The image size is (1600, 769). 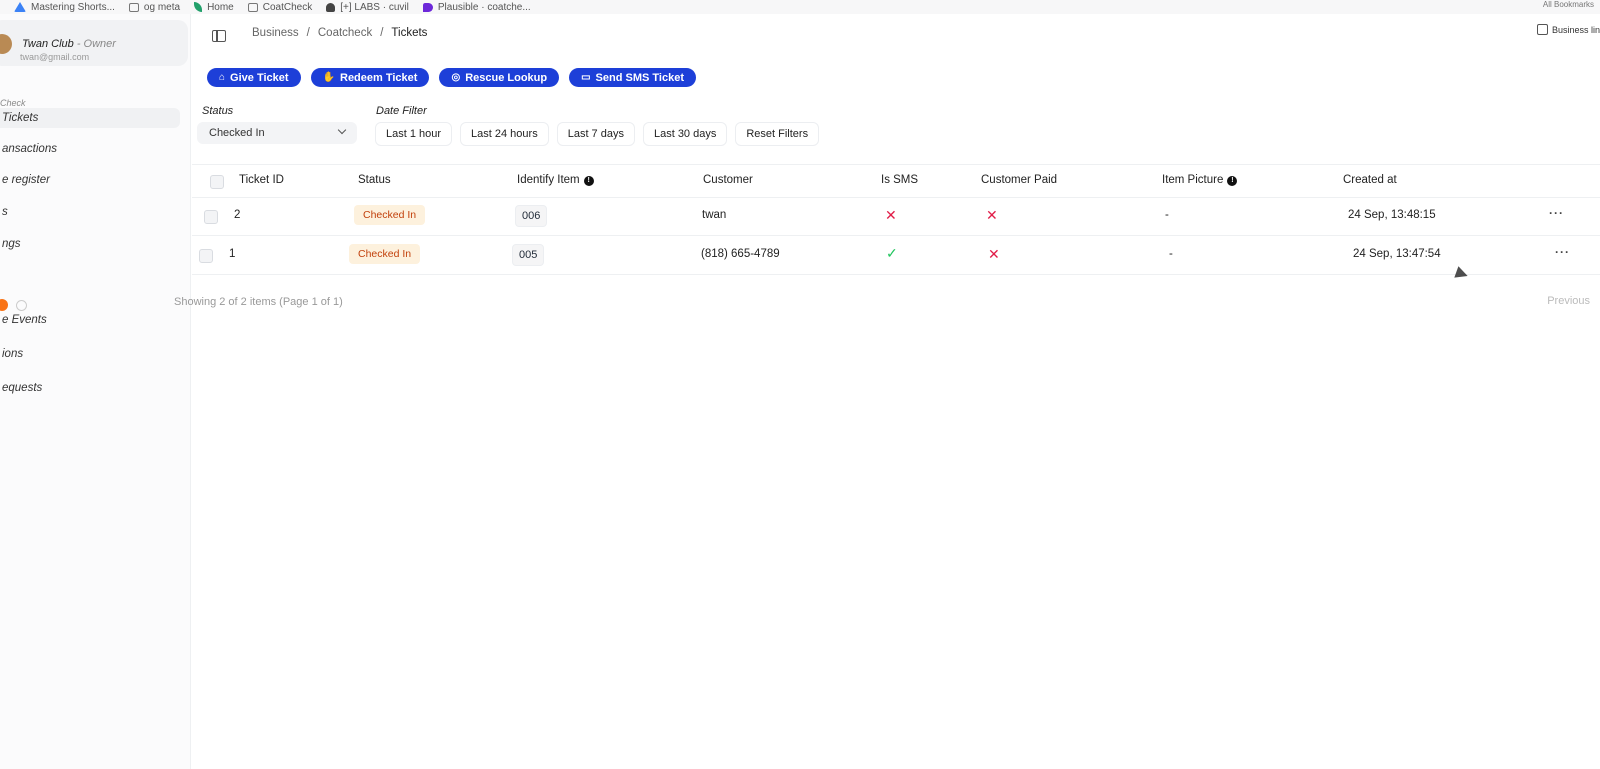 What do you see at coordinates (740, 254) in the screenshot?
I see `customer-phone: (818) 665-4789` at bounding box center [740, 254].